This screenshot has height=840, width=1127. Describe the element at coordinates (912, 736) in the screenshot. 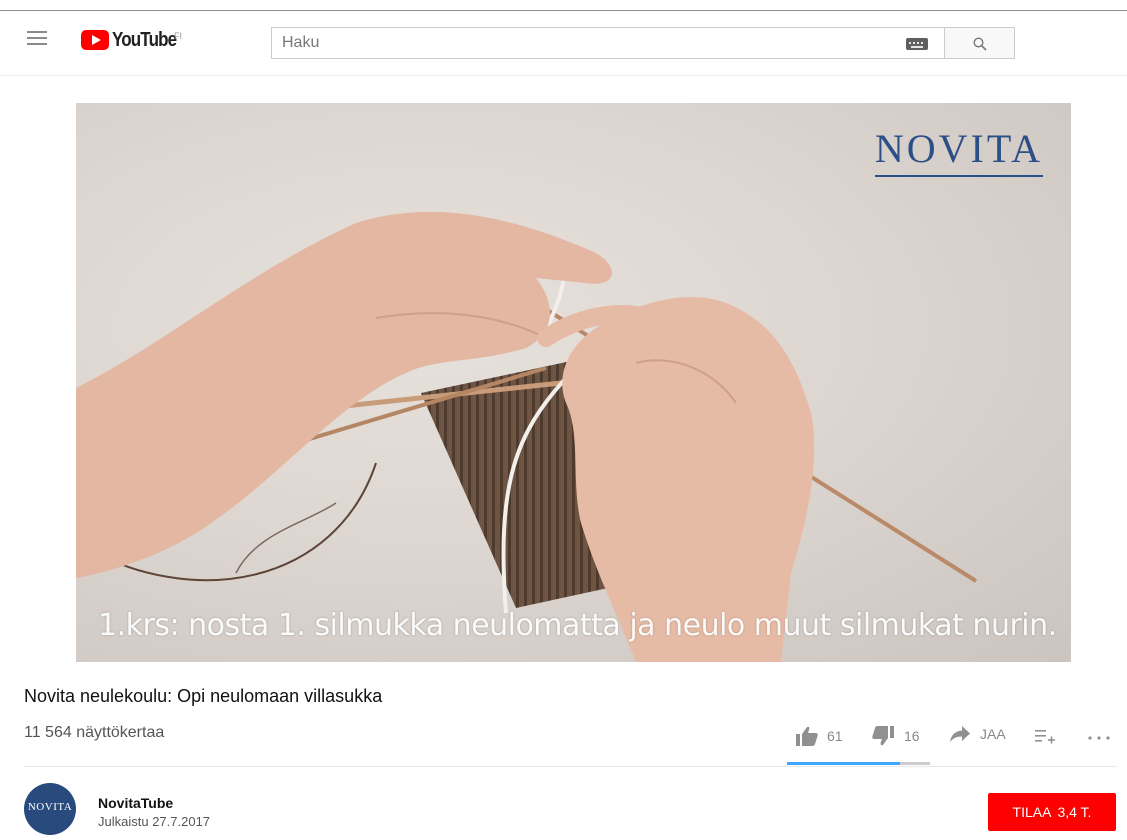

I see `dislike-count: 16` at that location.